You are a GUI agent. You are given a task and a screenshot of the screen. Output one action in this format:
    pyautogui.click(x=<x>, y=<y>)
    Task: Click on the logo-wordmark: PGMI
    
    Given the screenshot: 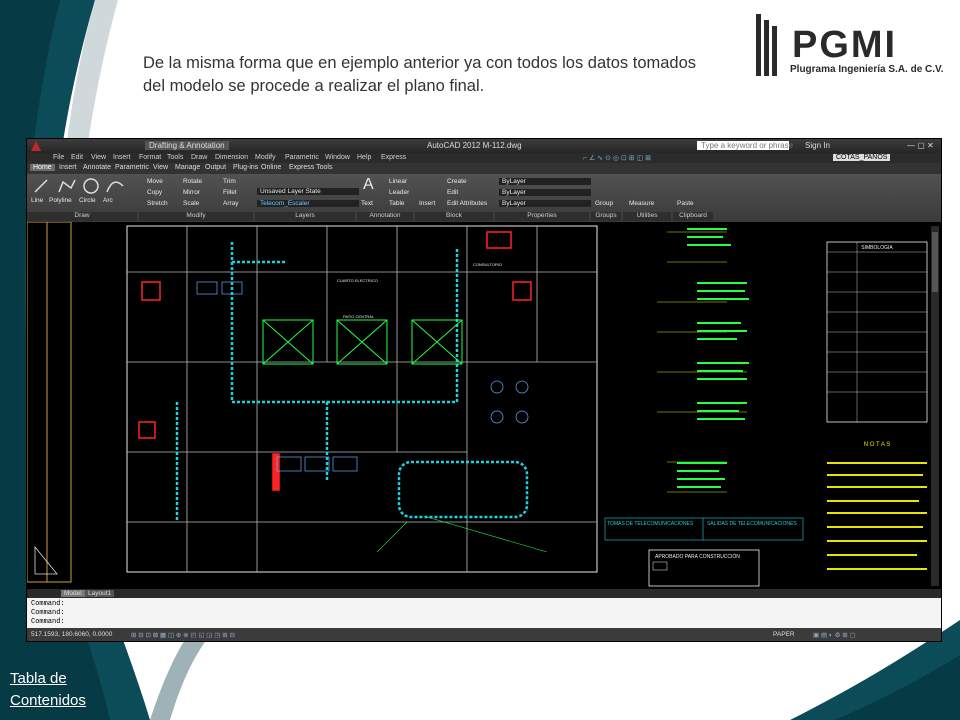 What is the action you would take?
    pyautogui.click(x=845, y=45)
    